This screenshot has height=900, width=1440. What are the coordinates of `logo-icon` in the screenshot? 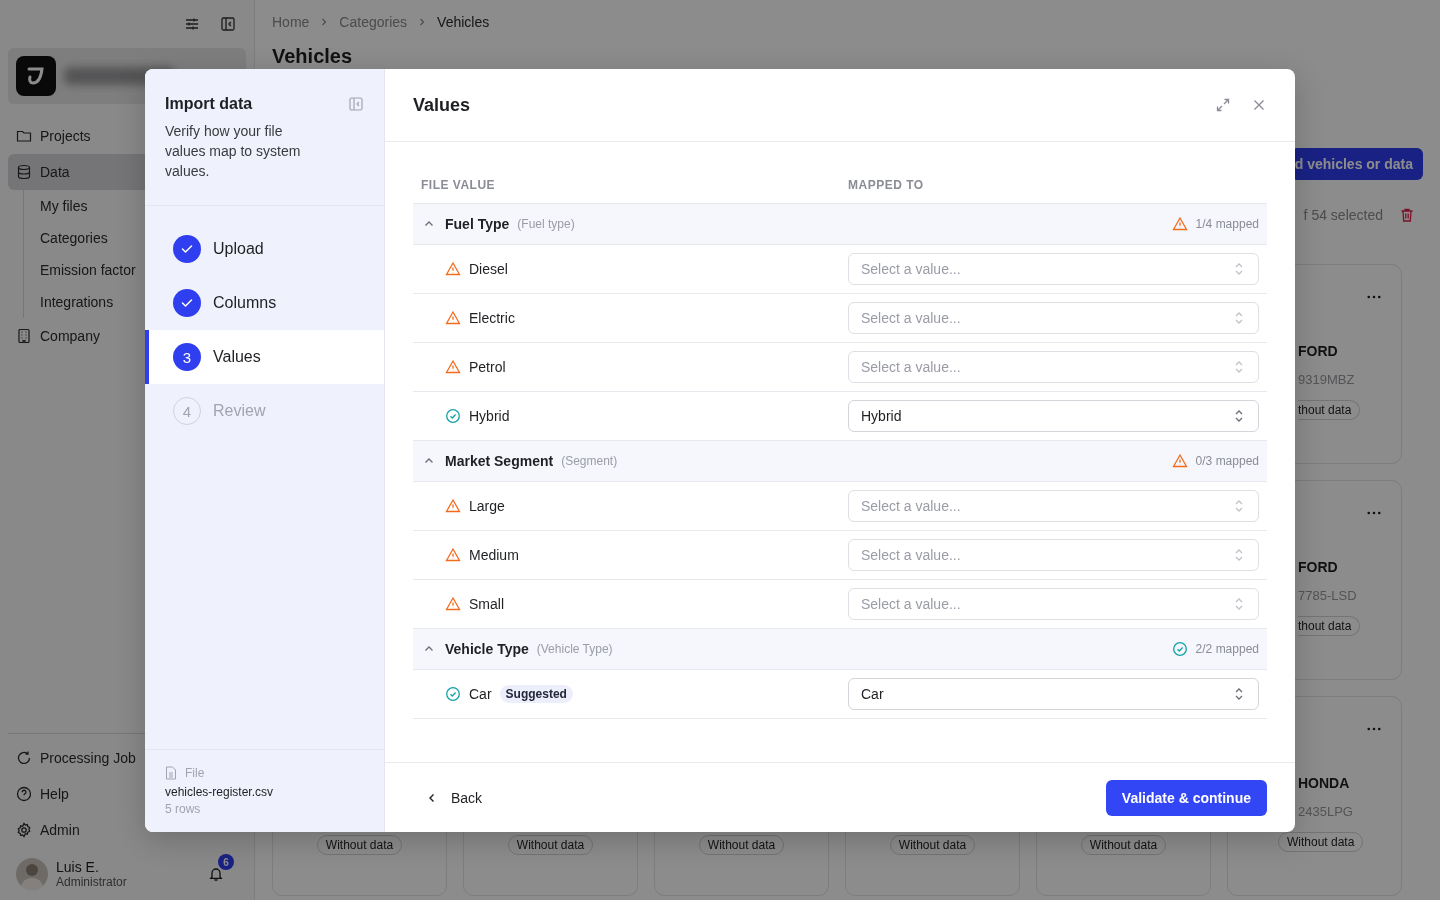 It's located at (36, 76).